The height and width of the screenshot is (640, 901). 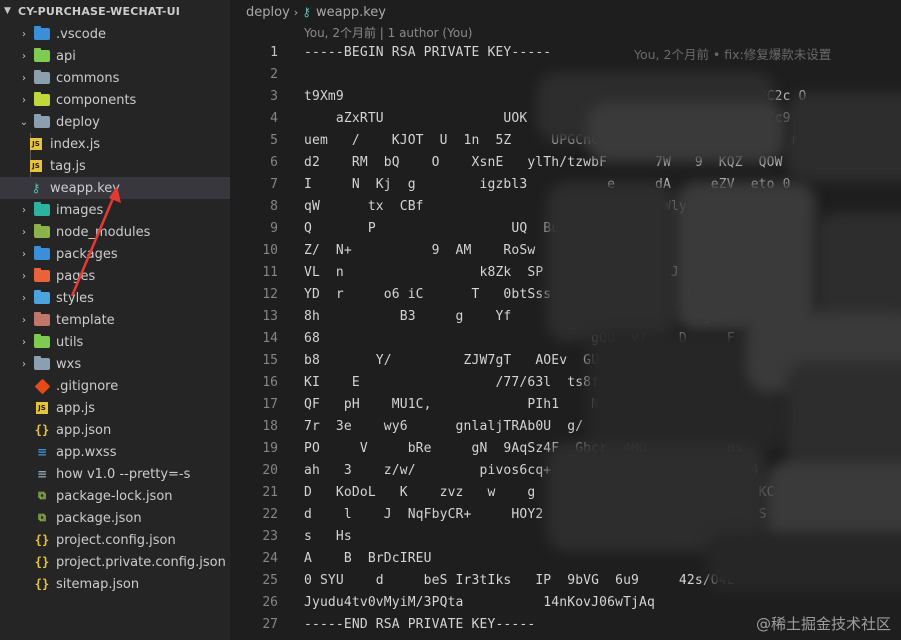 What do you see at coordinates (115, 298) in the screenshot?
I see `folder-item-styles: › styles` at bounding box center [115, 298].